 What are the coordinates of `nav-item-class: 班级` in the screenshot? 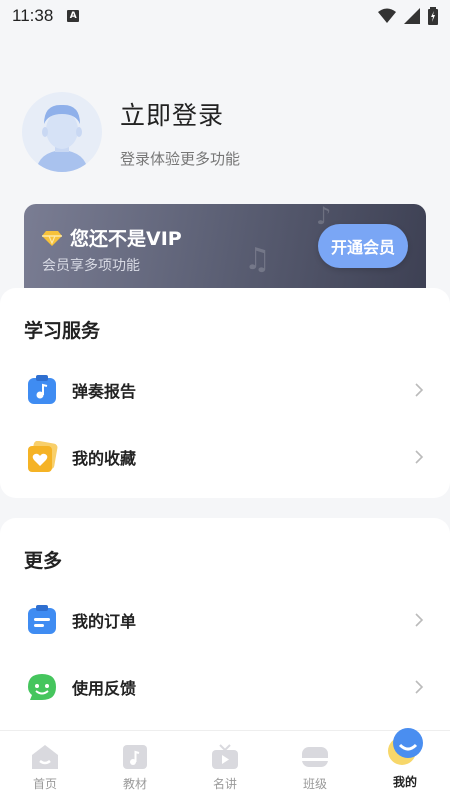 It's located at (315, 765).